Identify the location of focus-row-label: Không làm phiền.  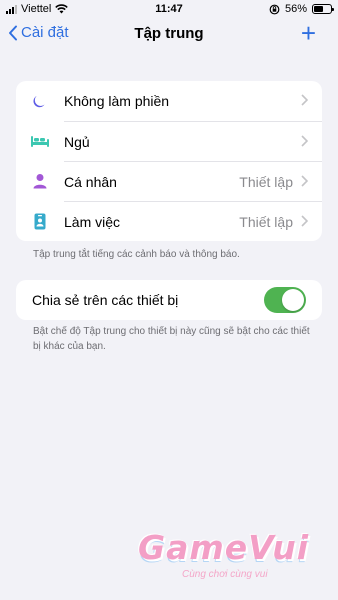
(117, 101).